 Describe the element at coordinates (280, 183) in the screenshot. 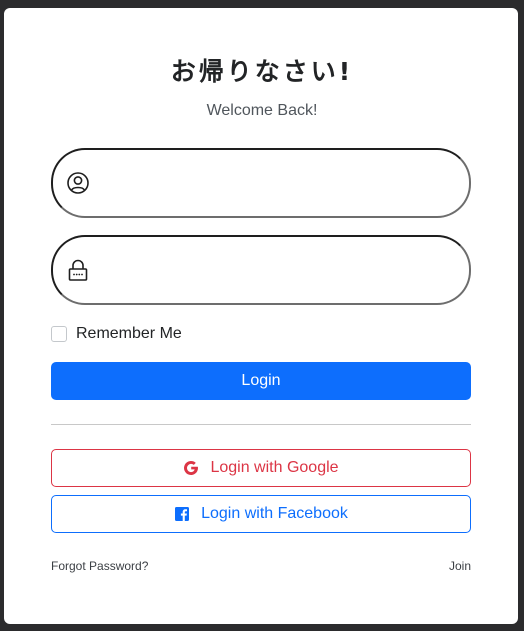

I see `username-input` at that location.